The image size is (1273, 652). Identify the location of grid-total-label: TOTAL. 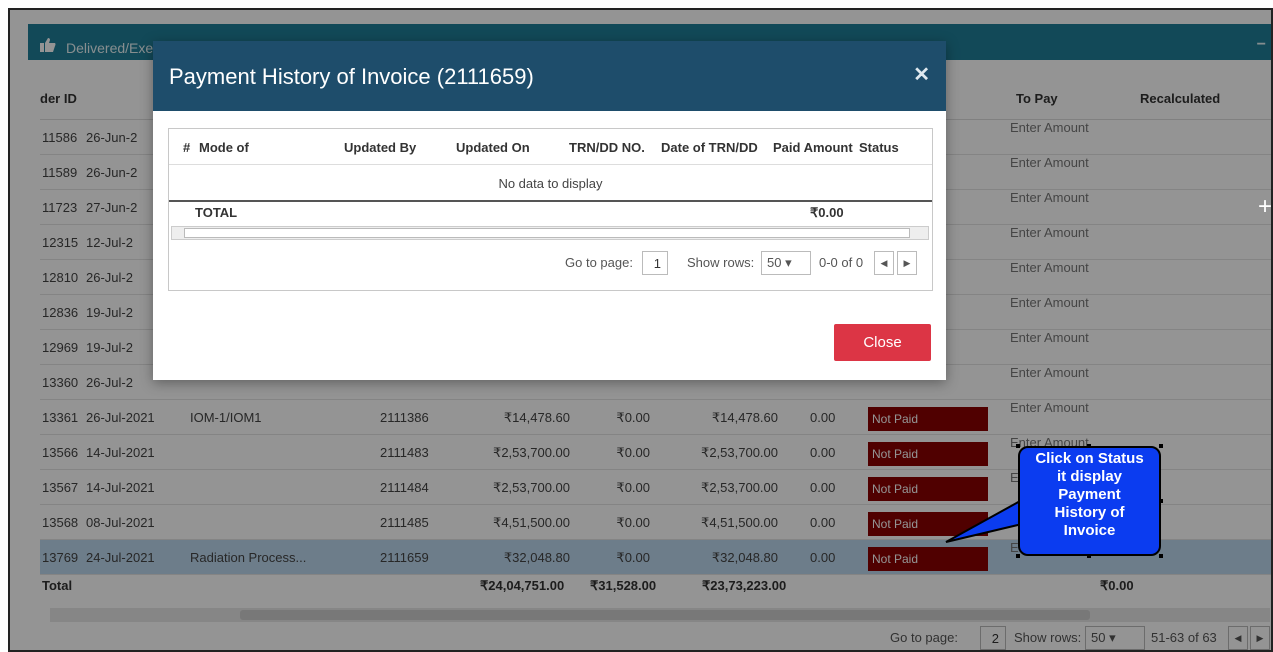
(216, 212).